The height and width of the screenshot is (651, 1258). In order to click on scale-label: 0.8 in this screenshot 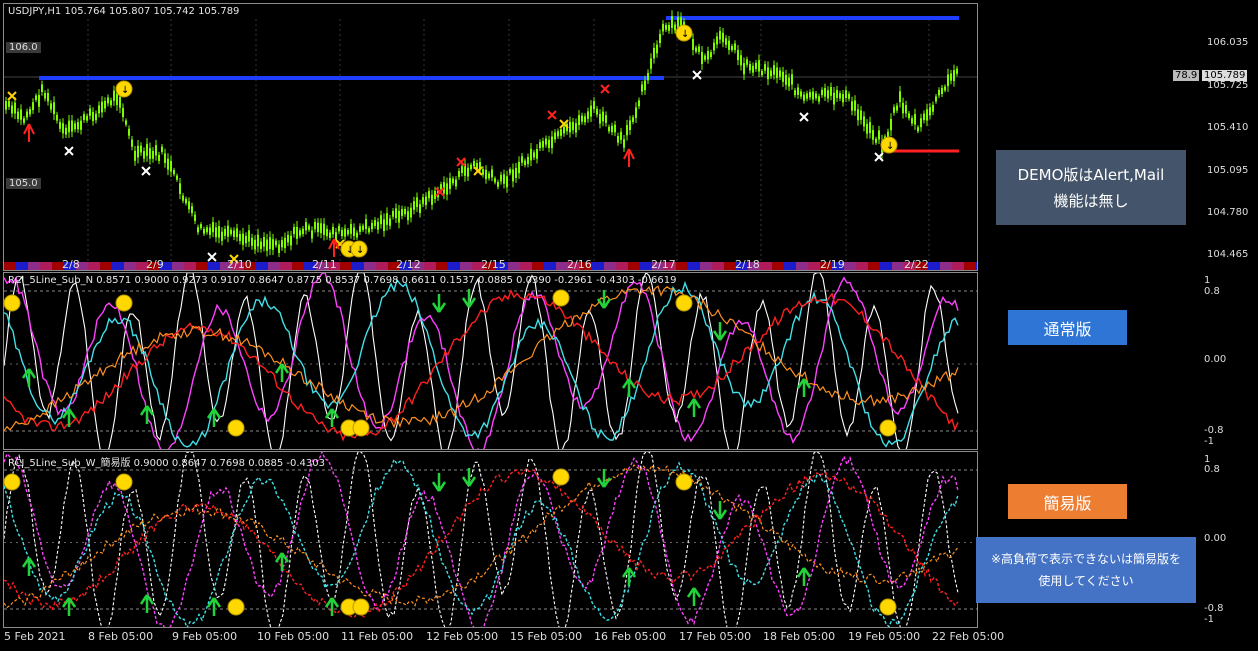, I will do `click(1212, 291)`.